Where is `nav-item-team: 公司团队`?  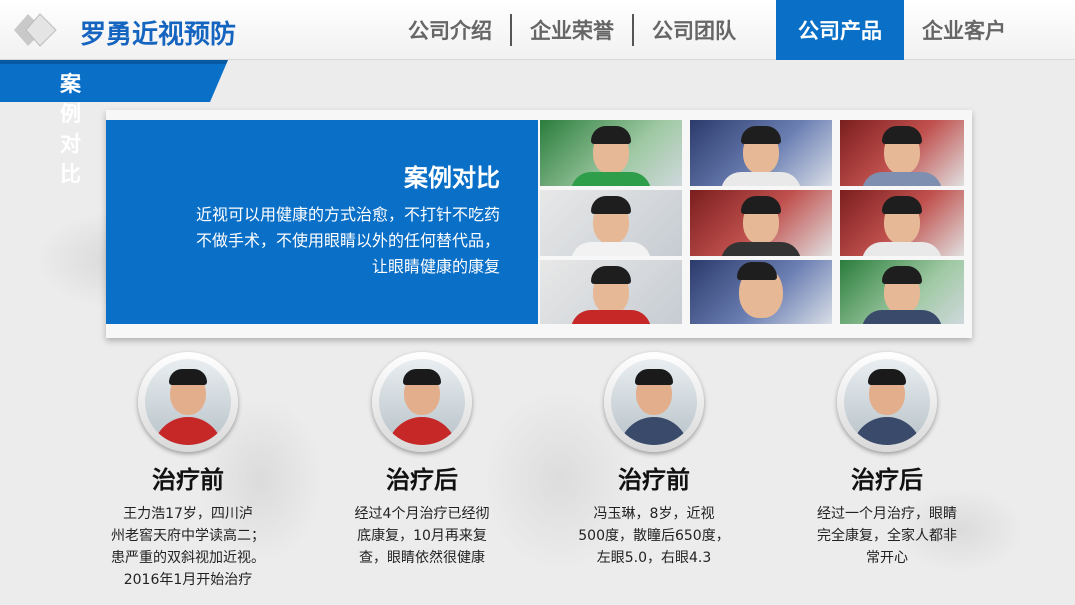 nav-item-team: 公司团队 is located at coordinates (694, 30).